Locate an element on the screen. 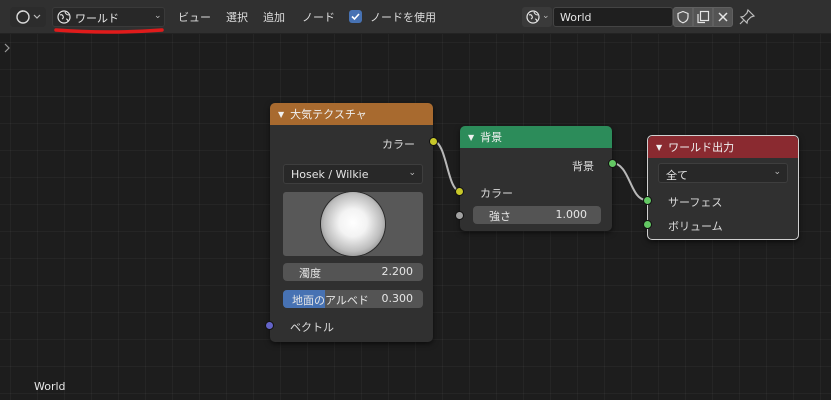  sidebar-expand-arrow is located at coordinates (7, 48).